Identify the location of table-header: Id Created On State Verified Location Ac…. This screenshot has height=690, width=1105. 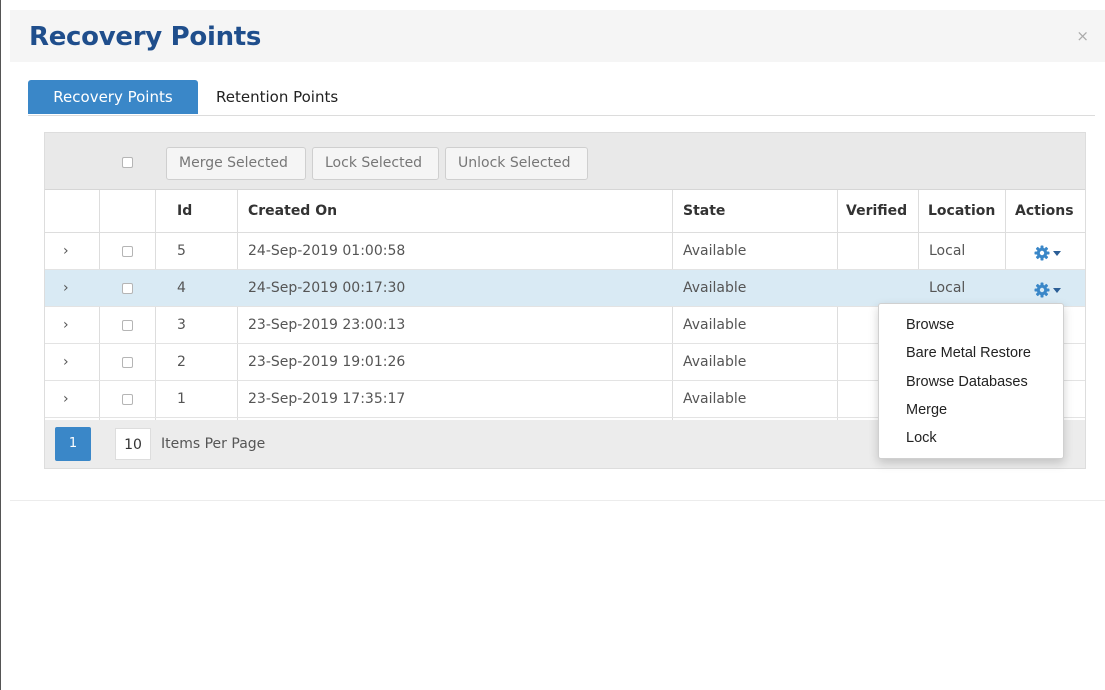
(565, 211).